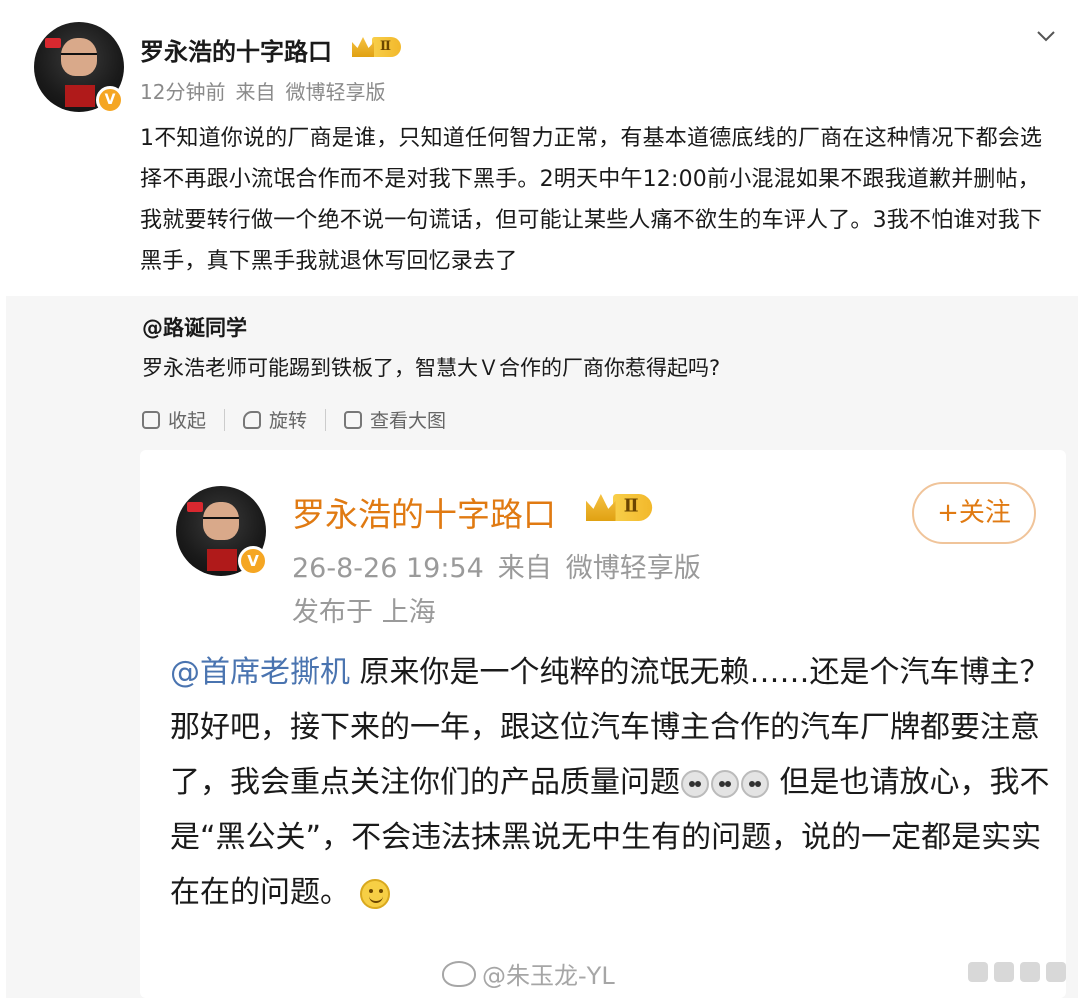  I want to click on card-source: 微博轻享版, so click(633, 568).